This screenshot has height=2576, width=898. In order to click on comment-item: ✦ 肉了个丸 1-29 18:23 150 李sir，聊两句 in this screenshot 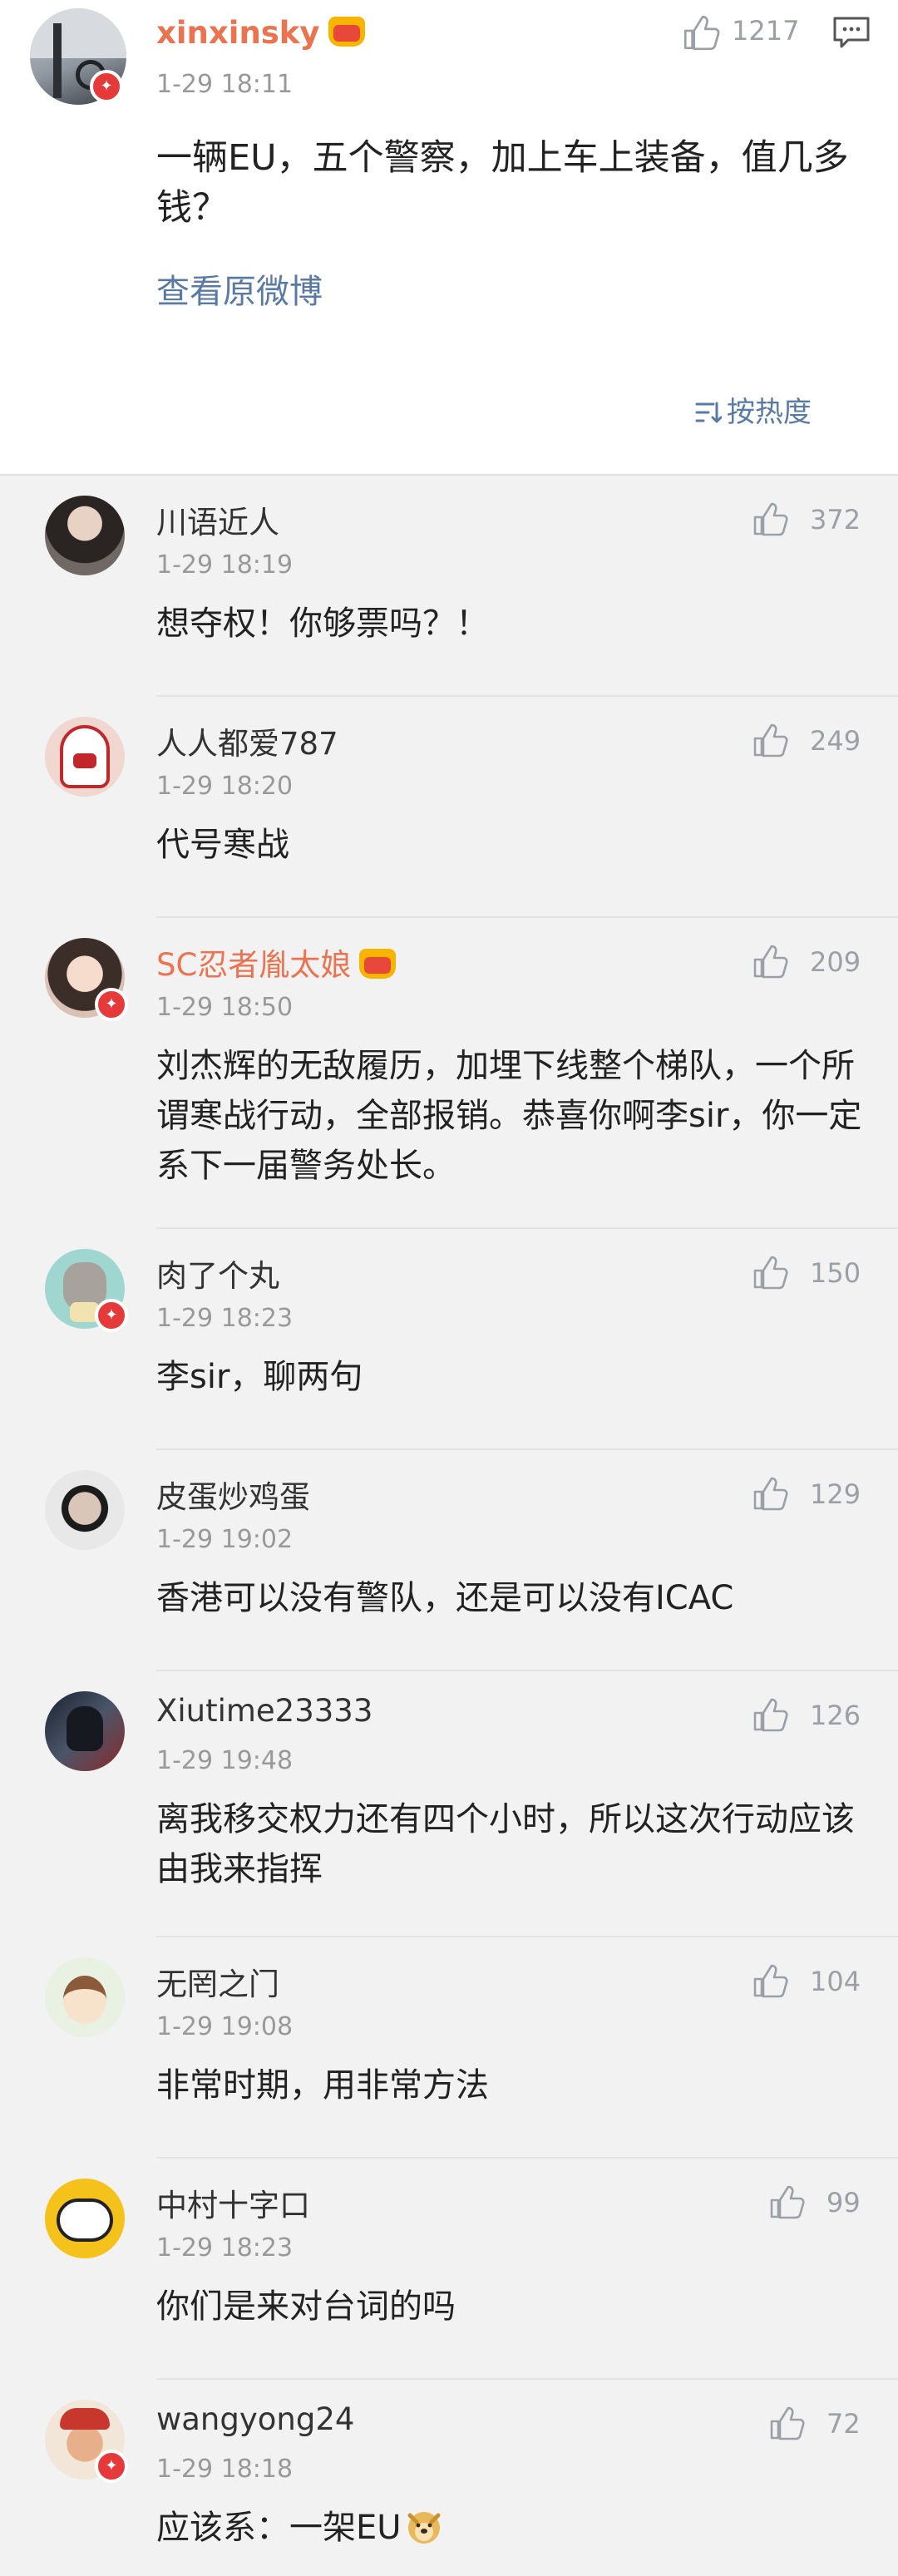, I will do `click(449, 1339)`.